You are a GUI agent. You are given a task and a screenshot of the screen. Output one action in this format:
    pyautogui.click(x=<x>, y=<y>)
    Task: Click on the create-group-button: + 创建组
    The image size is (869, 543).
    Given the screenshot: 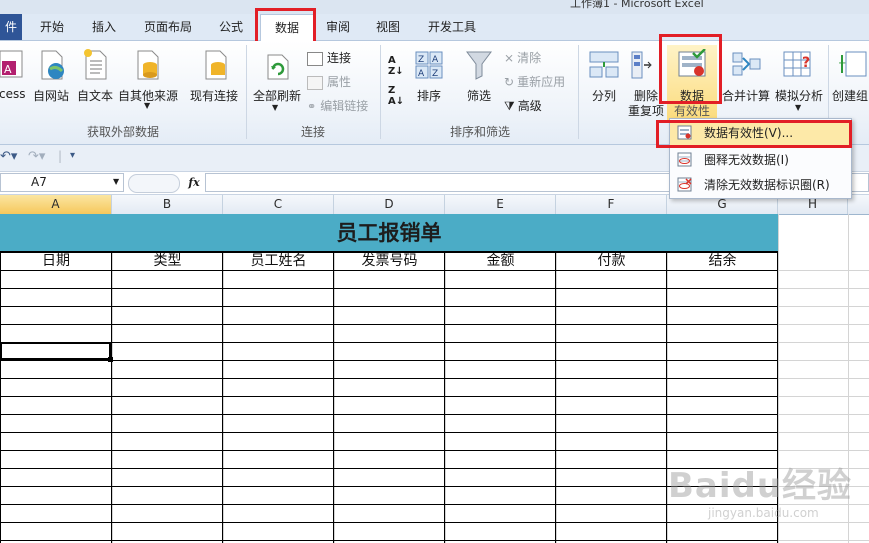 What is the action you would take?
    pyautogui.click(x=850, y=83)
    